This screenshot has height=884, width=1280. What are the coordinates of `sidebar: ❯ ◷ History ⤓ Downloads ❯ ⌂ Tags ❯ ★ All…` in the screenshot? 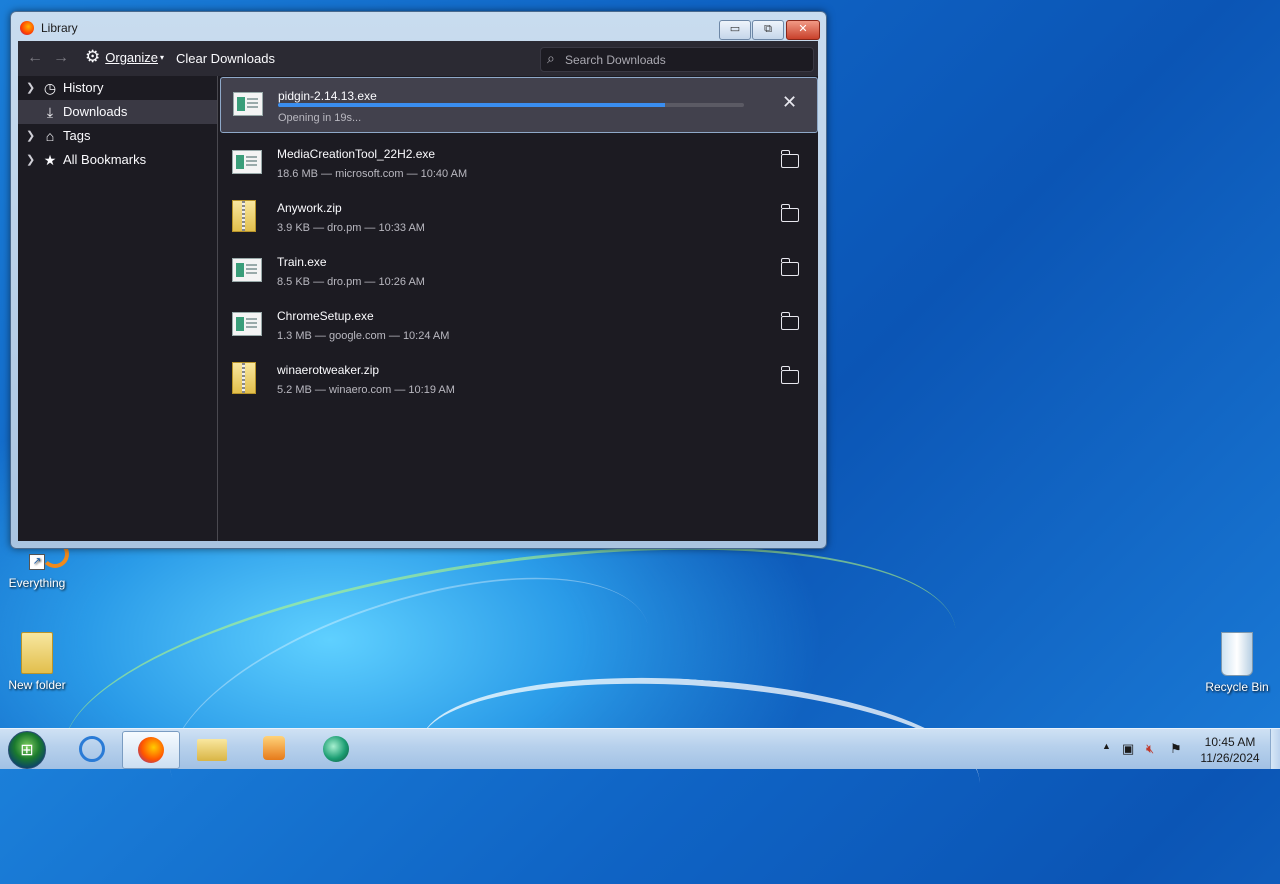 It's located at (118, 308).